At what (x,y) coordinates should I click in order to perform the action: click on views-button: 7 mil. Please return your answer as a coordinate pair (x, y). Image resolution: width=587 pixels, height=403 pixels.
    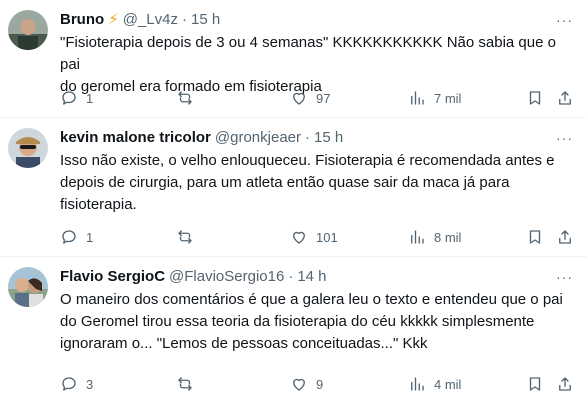
    Looking at the image, I should click on (434, 98).